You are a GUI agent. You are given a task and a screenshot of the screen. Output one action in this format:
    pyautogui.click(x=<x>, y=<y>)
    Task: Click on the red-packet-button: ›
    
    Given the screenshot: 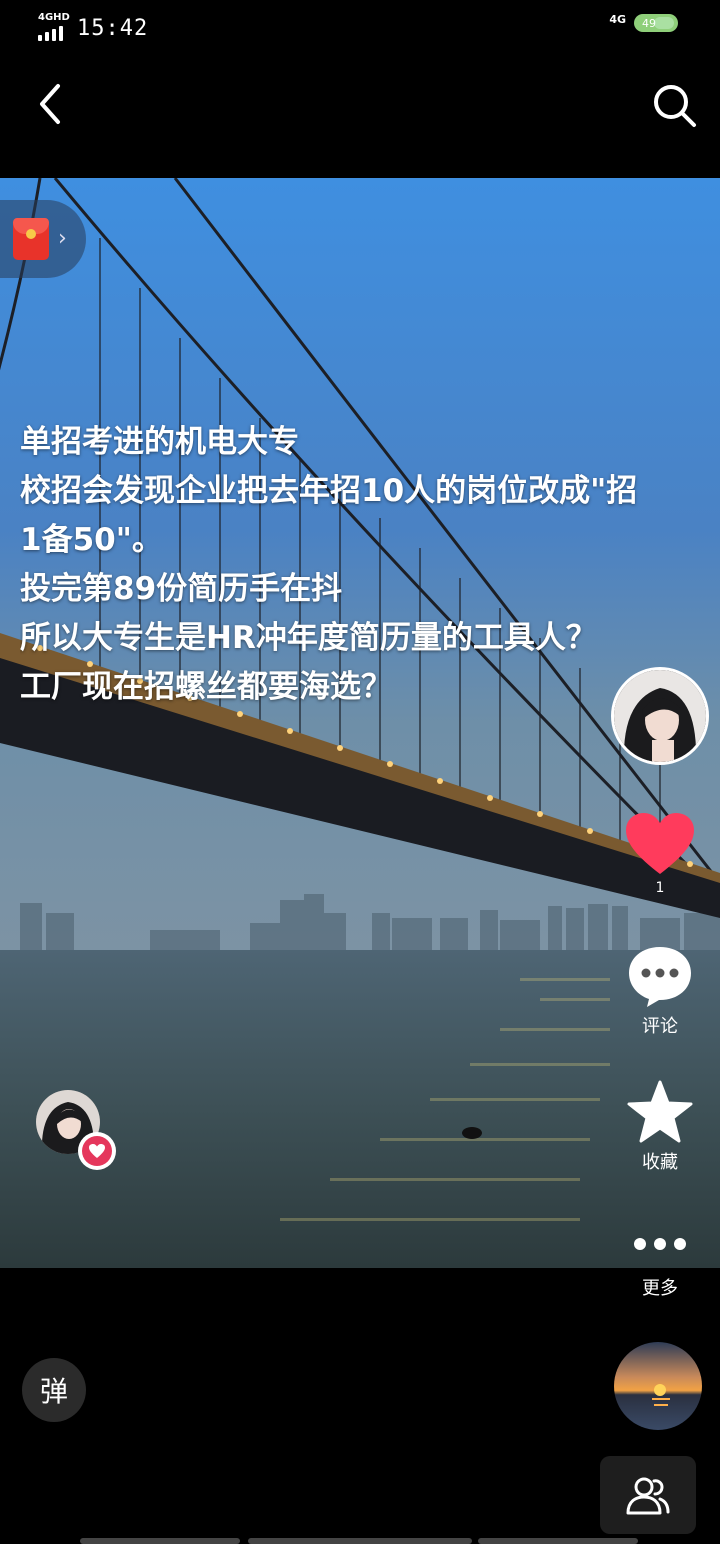 What is the action you would take?
    pyautogui.click(x=43, y=239)
    